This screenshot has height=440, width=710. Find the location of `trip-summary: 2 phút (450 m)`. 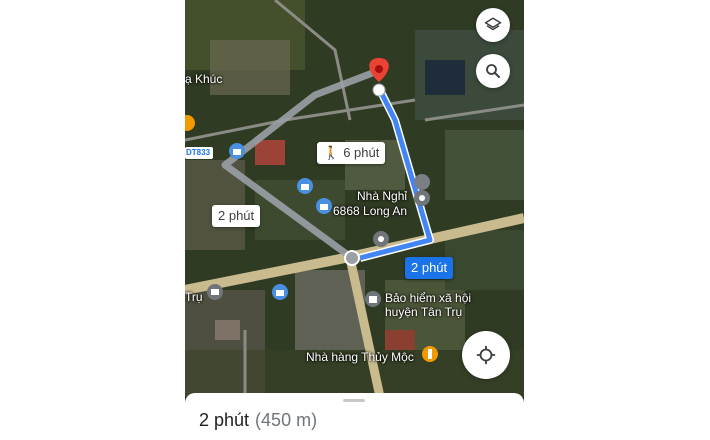

trip-summary: 2 phút (450 m) is located at coordinates (258, 420).